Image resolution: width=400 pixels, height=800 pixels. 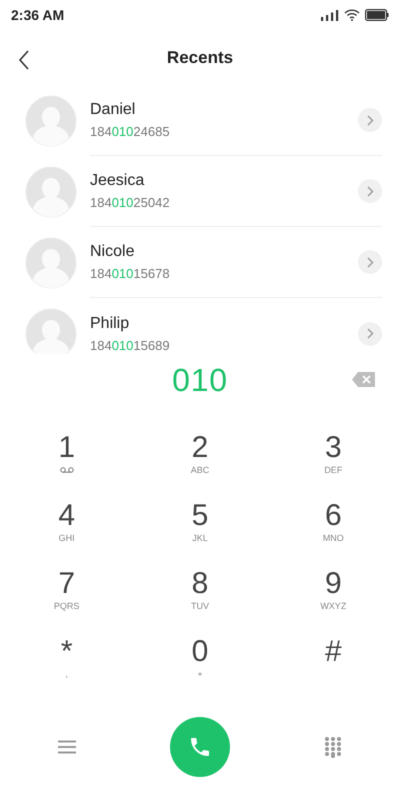 I want to click on dial-key: 2 ABC, so click(x=200, y=466).